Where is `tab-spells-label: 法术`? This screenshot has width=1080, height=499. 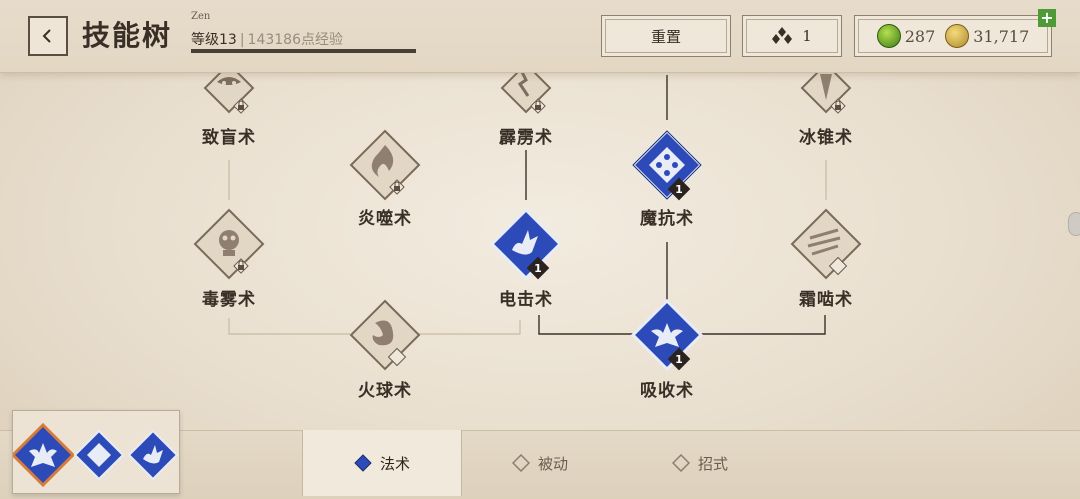
tab-spells-label: 法术 is located at coordinates (394, 463).